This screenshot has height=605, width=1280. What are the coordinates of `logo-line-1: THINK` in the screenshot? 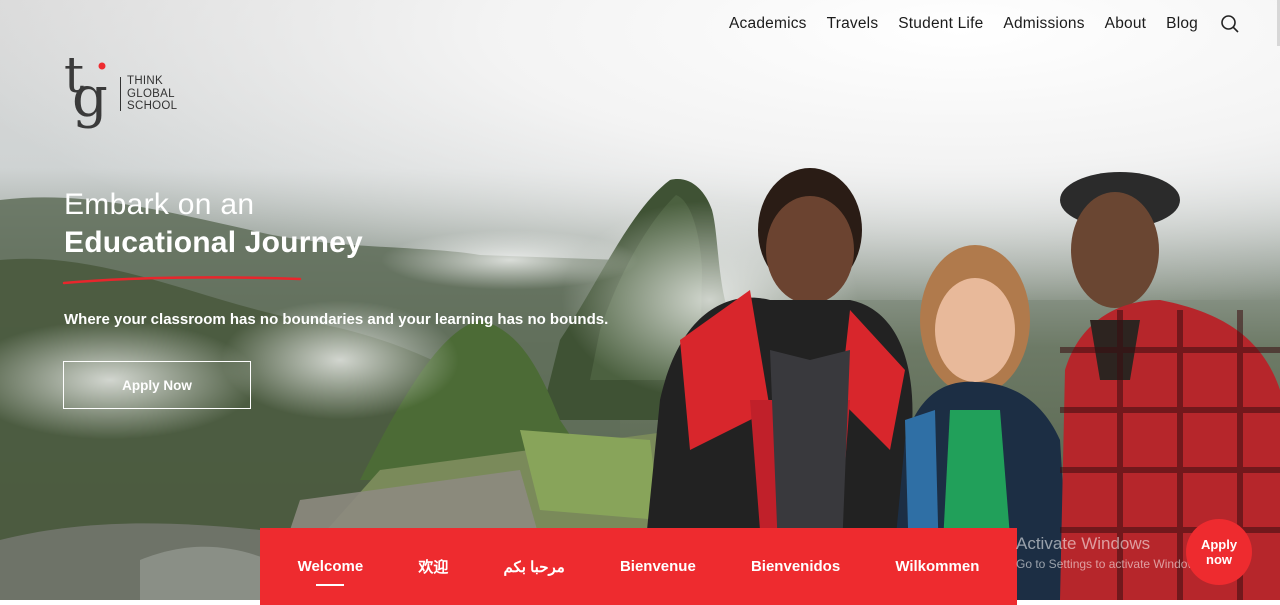 It's located at (145, 81).